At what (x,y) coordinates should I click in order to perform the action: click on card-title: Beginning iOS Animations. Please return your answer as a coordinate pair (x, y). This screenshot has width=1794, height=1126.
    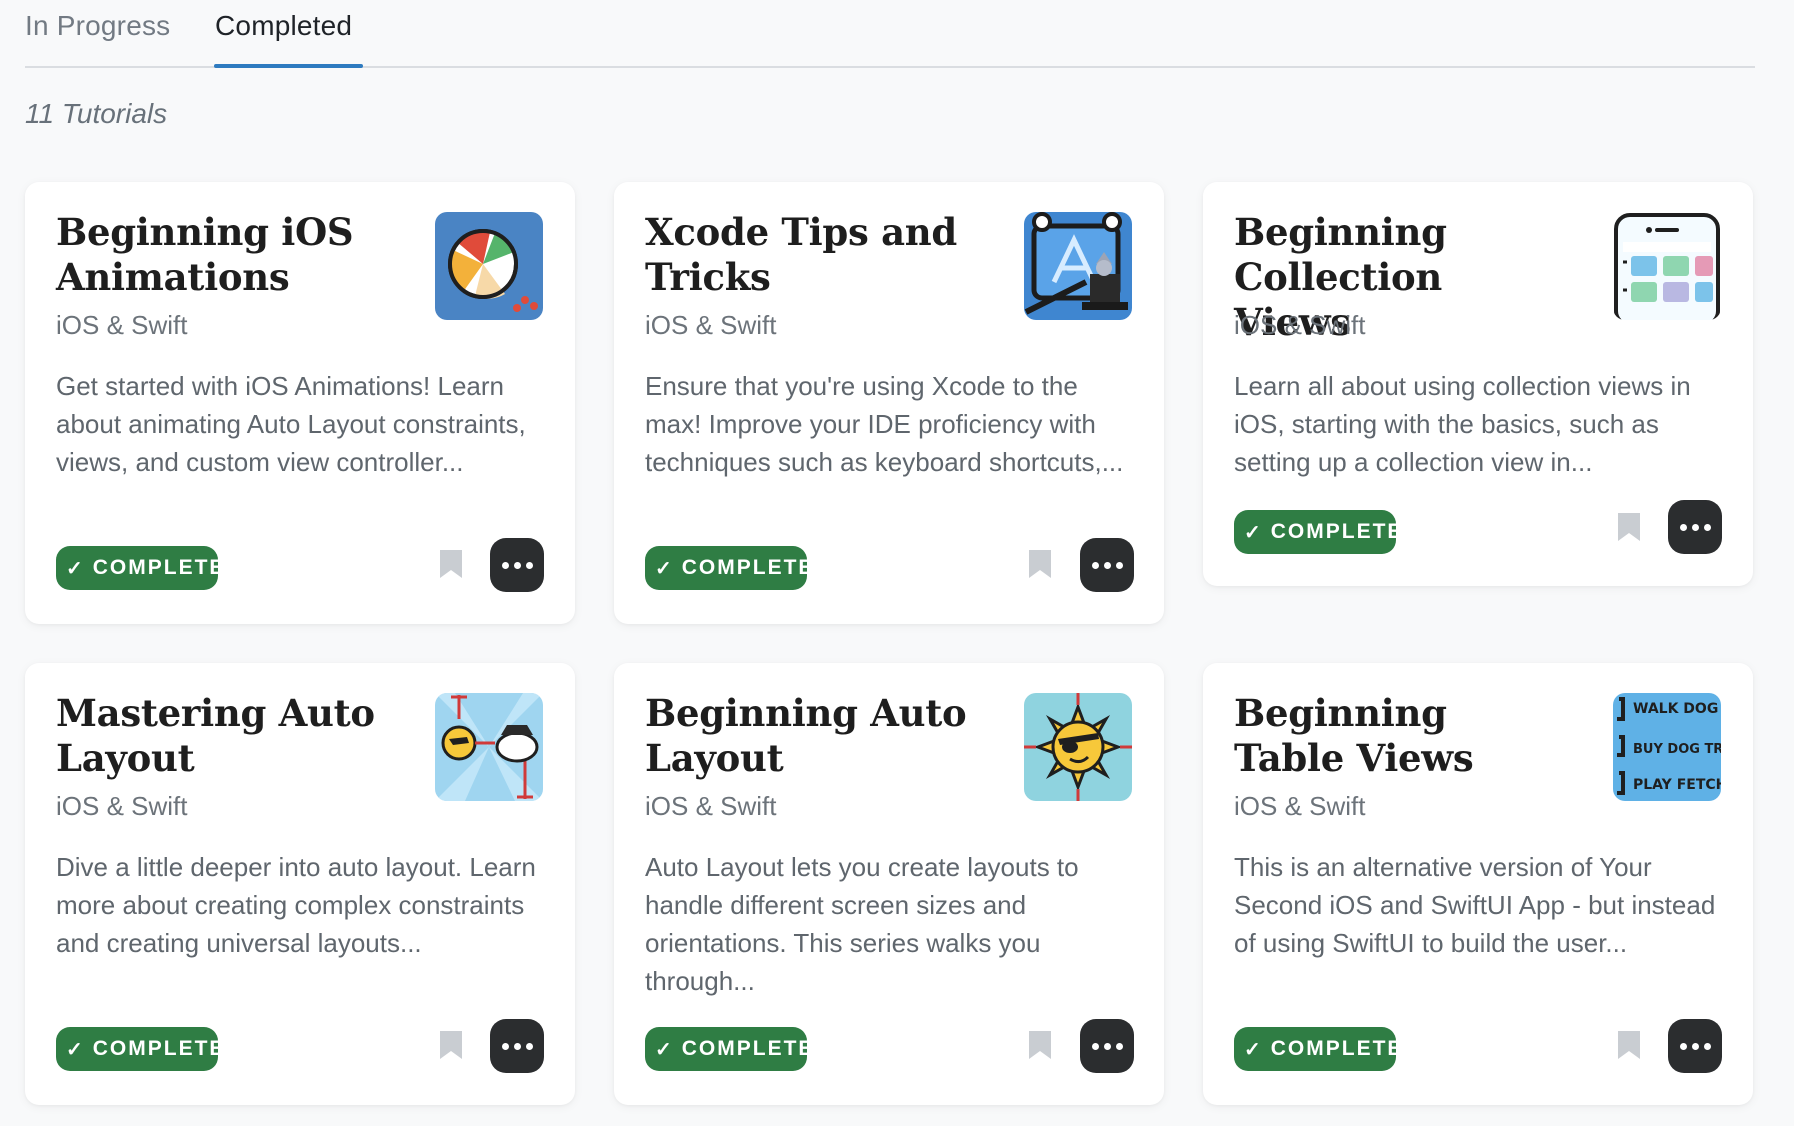
    Looking at the image, I should click on (221, 255).